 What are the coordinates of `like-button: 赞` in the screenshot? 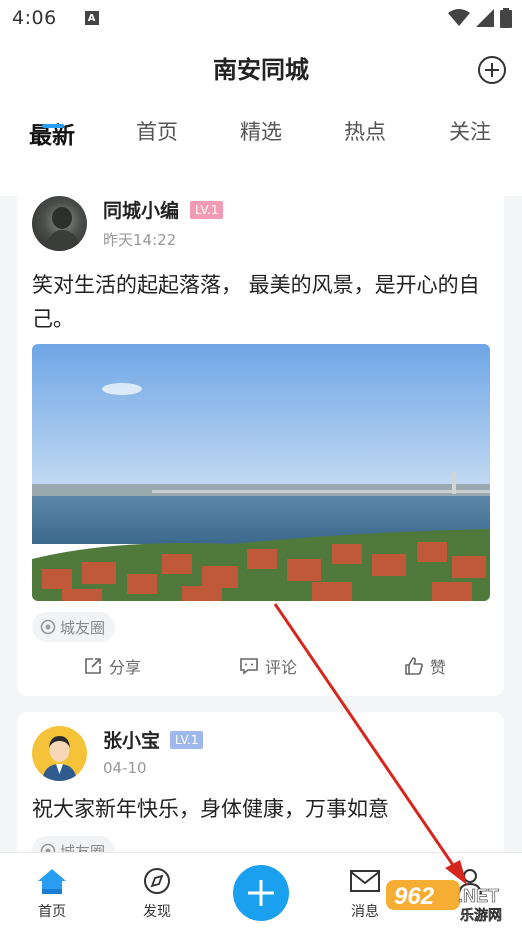 It's located at (425, 666).